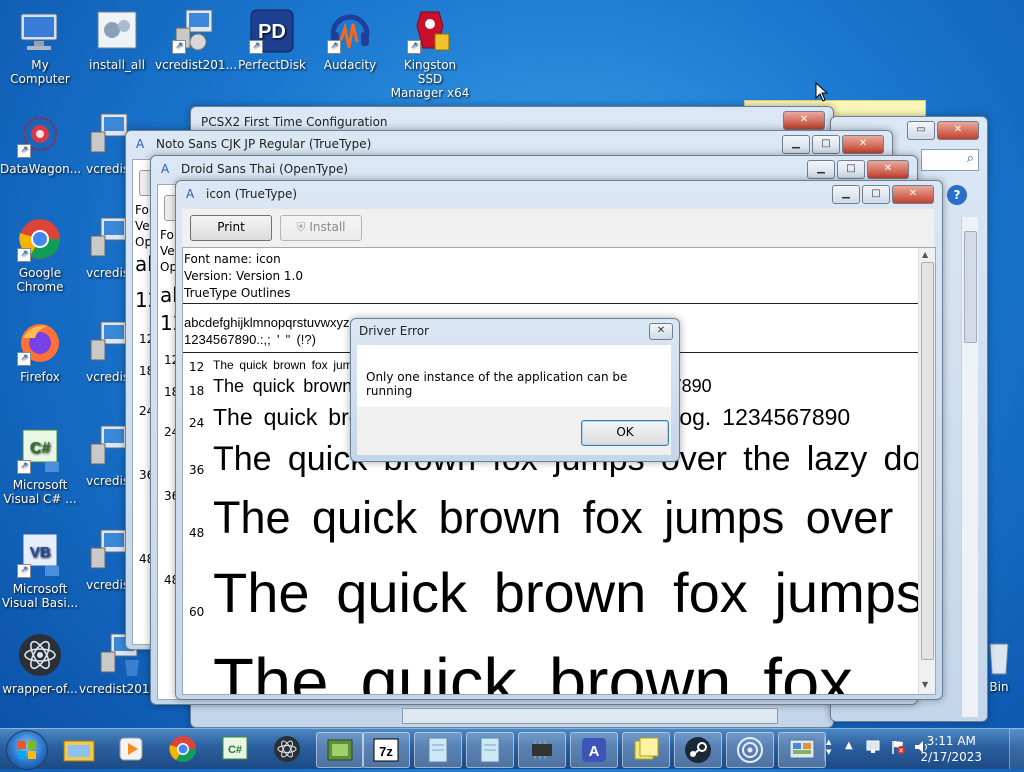  What do you see at coordinates (197, 423) in the screenshot?
I see `size-label: 24` at bounding box center [197, 423].